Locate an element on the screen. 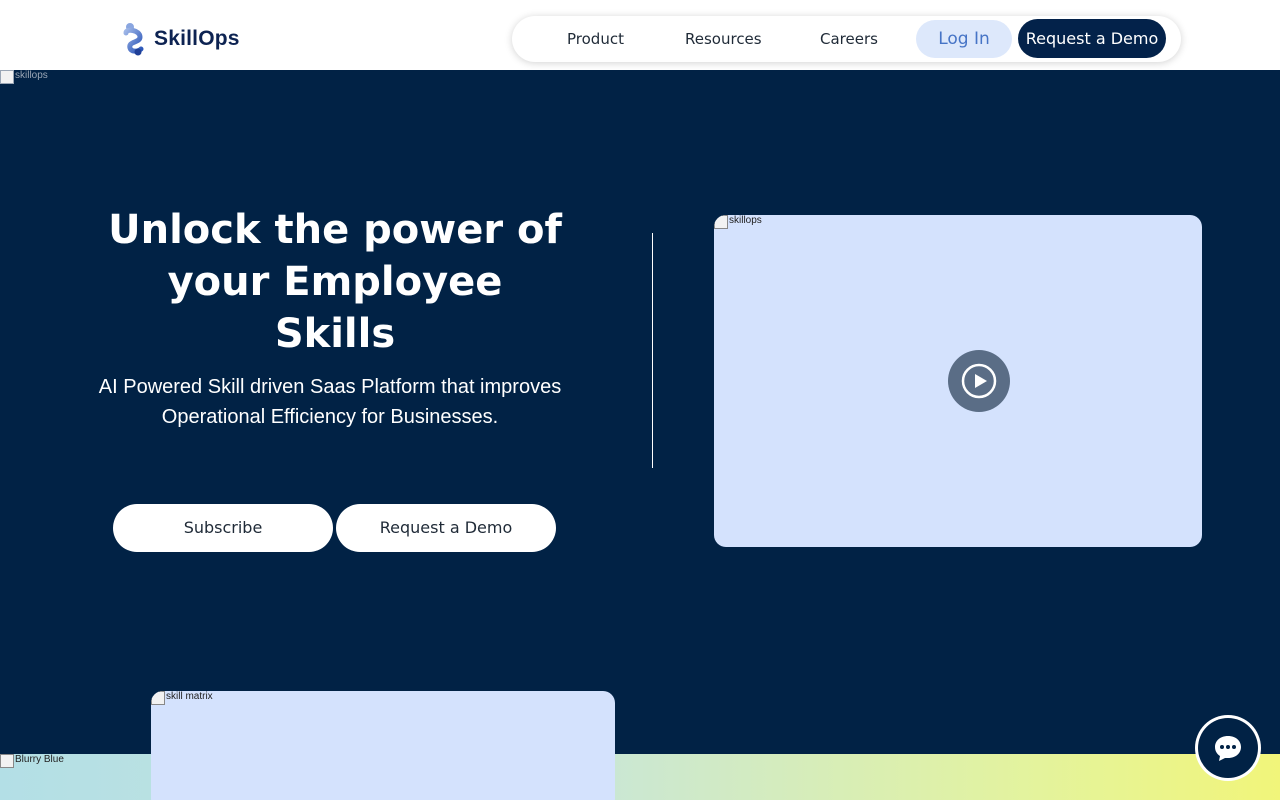 This screenshot has width=1280, height=800. hero-title-line-3: Skills is located at coordinates (335, 334).